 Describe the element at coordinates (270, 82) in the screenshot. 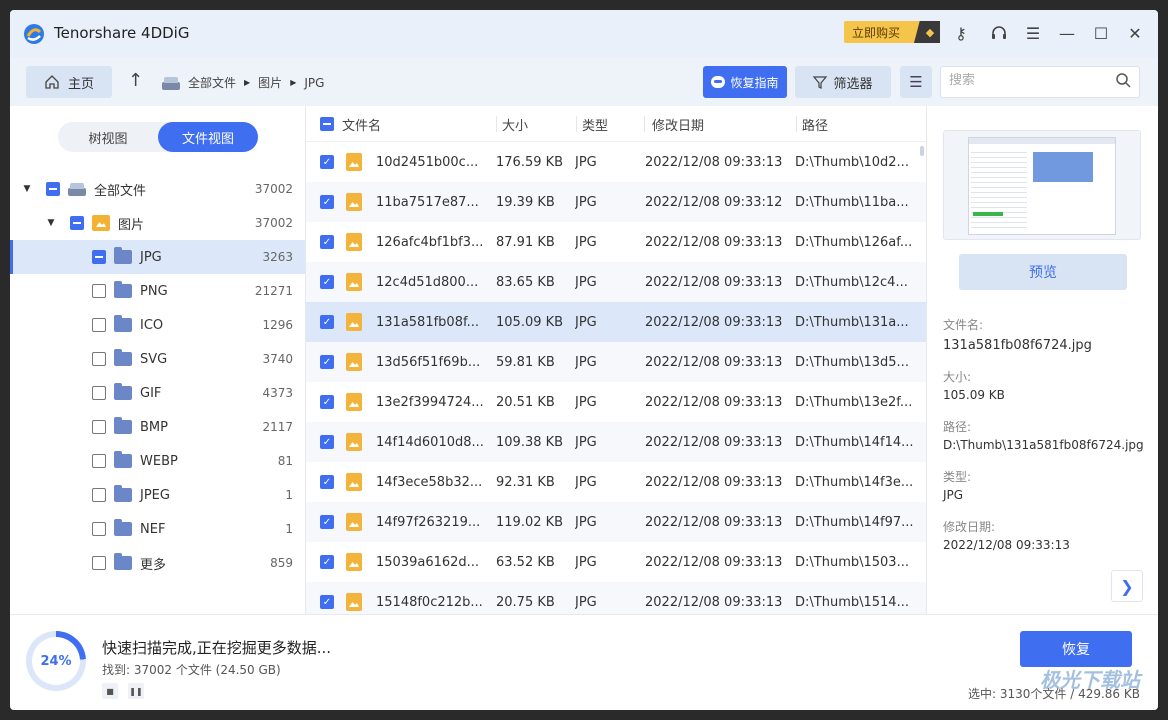

I see `breadcrumb-item: 图片` at that location.